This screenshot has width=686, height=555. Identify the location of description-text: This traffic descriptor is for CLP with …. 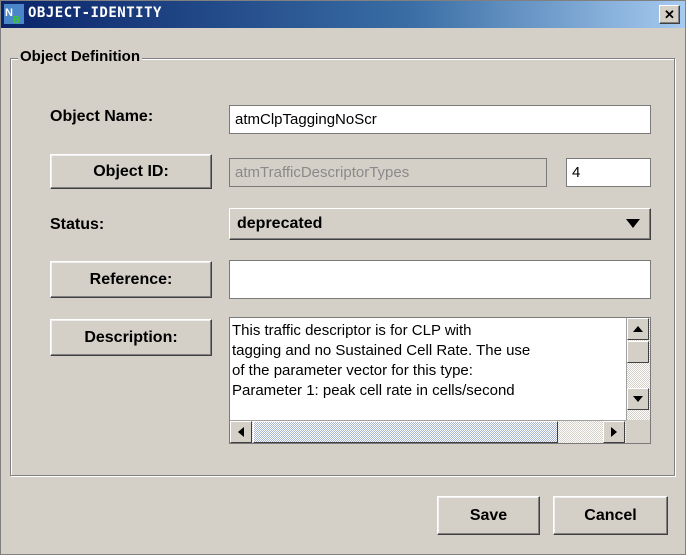
(429, 371).